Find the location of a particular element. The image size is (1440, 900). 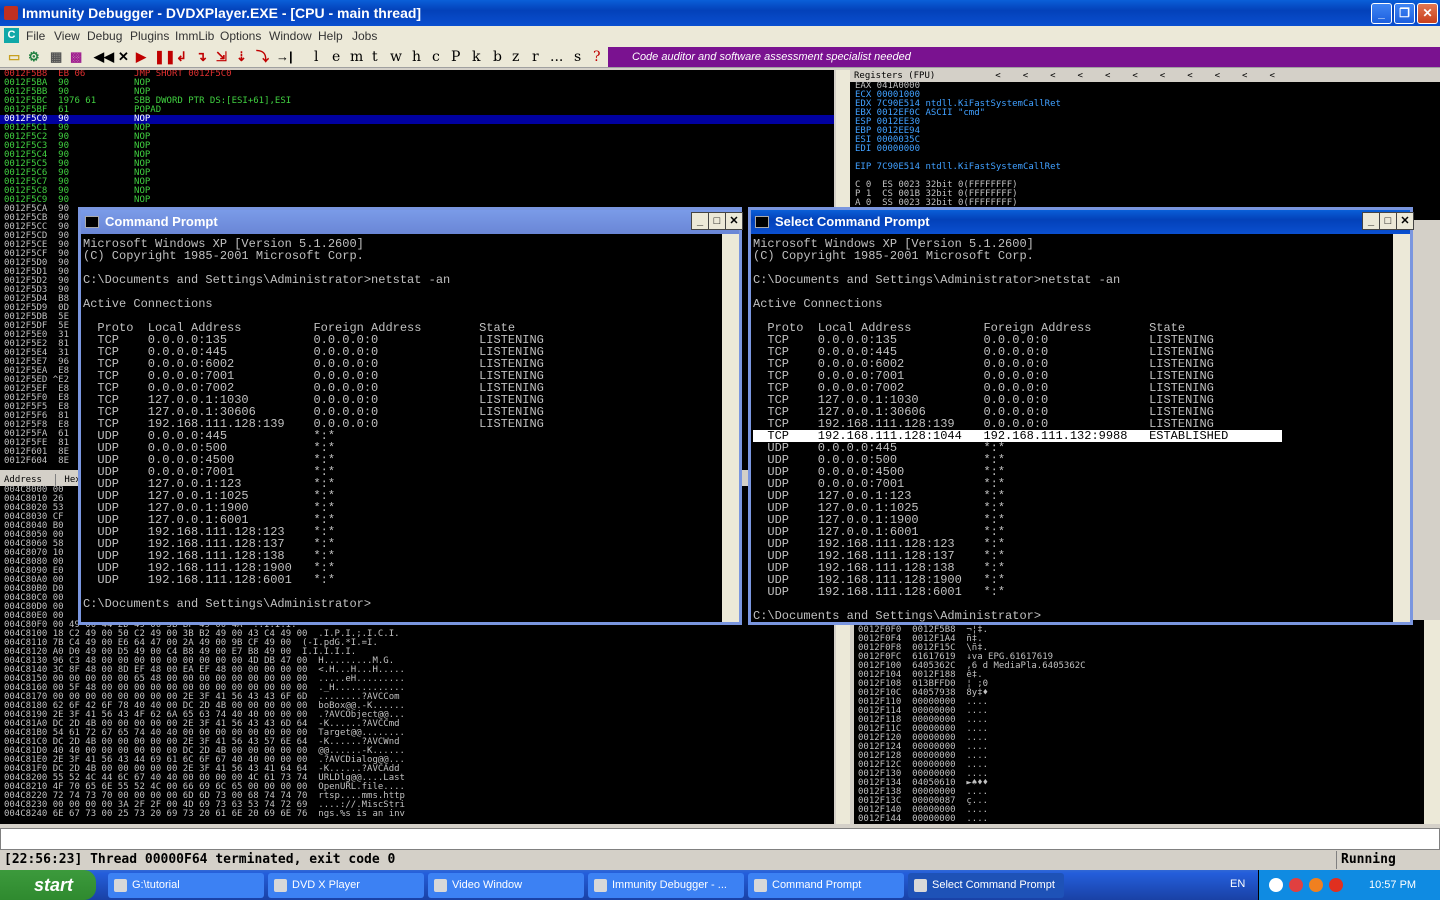

toolbar-z-button: z is located at coordinates (515, 57).